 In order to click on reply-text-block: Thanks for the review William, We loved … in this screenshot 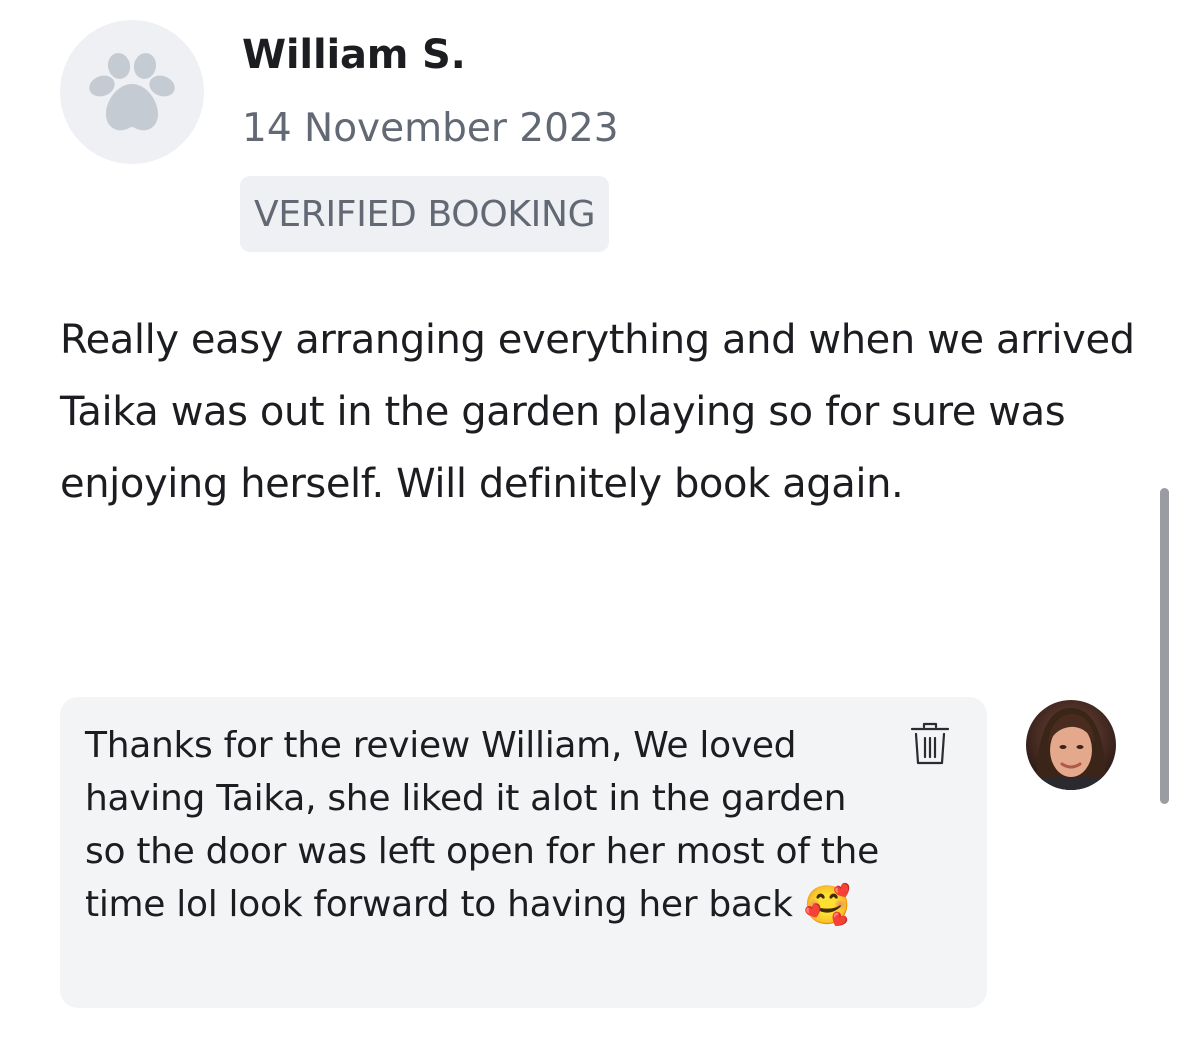, I will do `click(490, 825)`.